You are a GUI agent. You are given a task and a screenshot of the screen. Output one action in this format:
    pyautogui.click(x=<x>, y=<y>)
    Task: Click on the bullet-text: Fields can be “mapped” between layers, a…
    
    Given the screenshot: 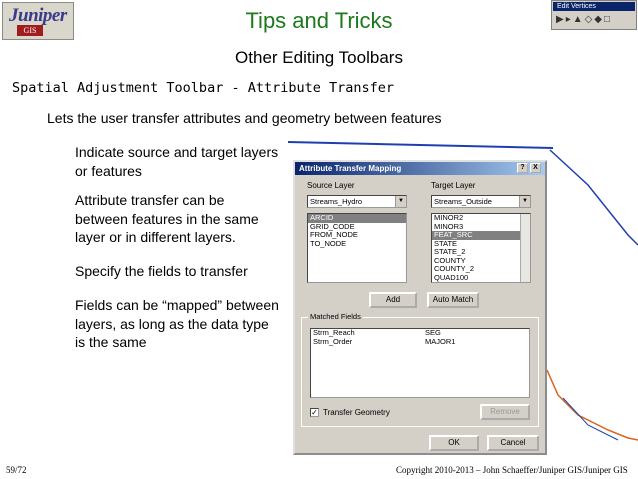 What is the action you would take?
    pyautogui.click(x=177, y=323)
    